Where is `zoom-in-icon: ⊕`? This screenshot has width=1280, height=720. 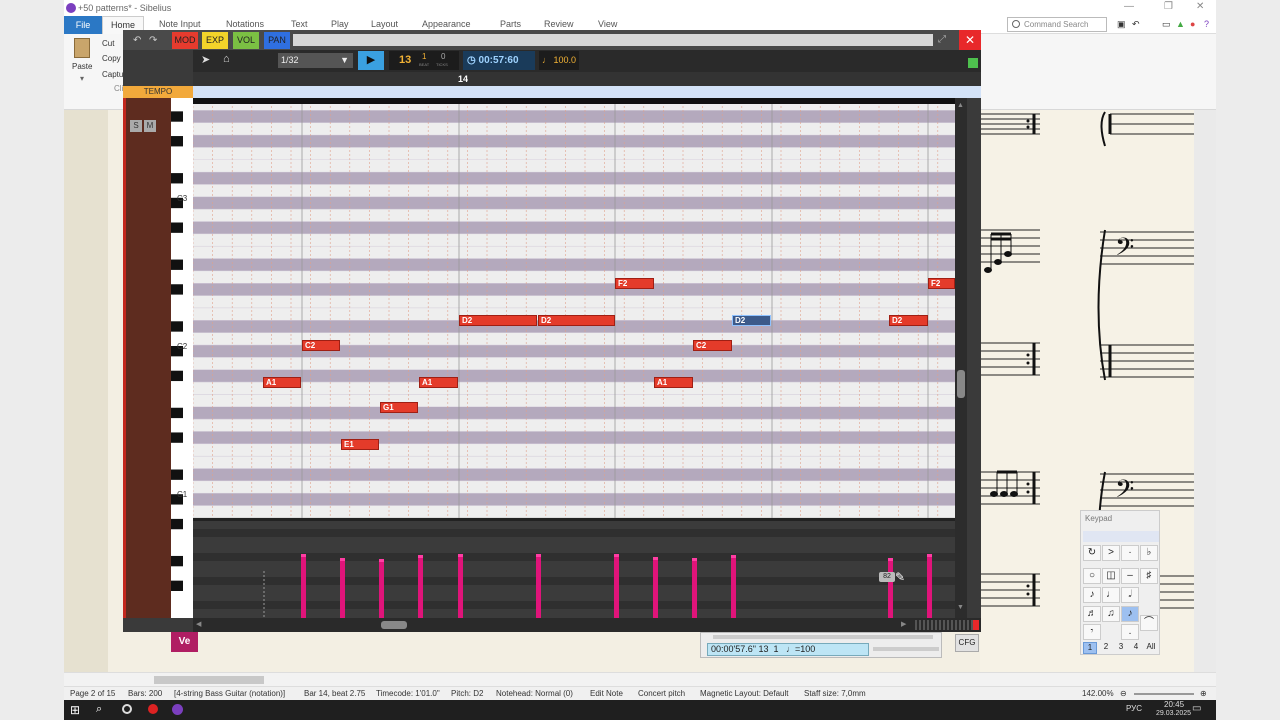 zoom-in-icon: ⊕ is located at coordinates (1203, 693).